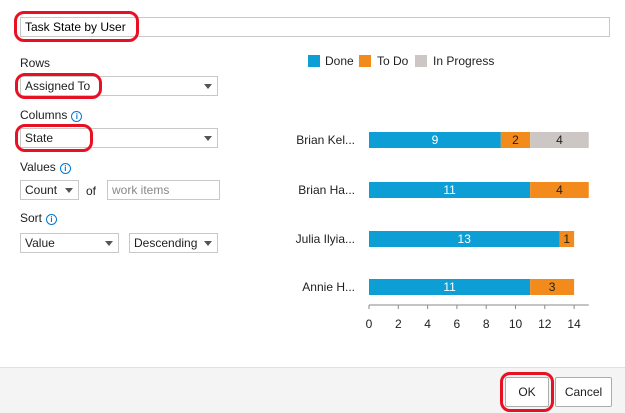 The height and width of the screenshot is (413, 625). What do you see at coordinates (393, 61) in the screenshot?
I see `legend-label-todo: To Do` at bounding box center [393, 61].